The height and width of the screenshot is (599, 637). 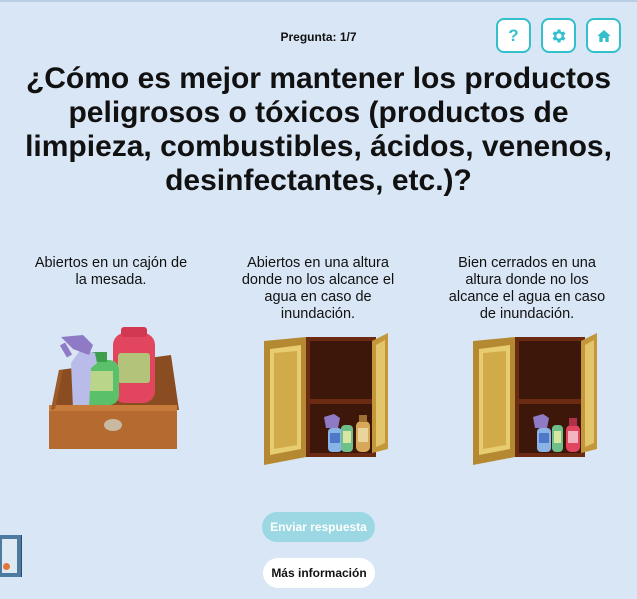 I want to click on gear-icon, so click(x=558, y=35).